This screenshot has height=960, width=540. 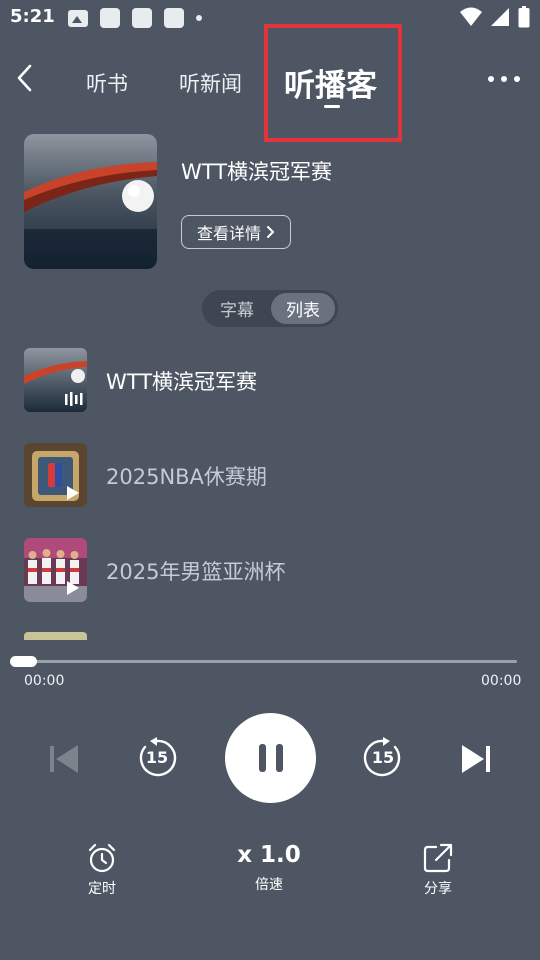 I want to click on more-button, so click(x=508, y=79).